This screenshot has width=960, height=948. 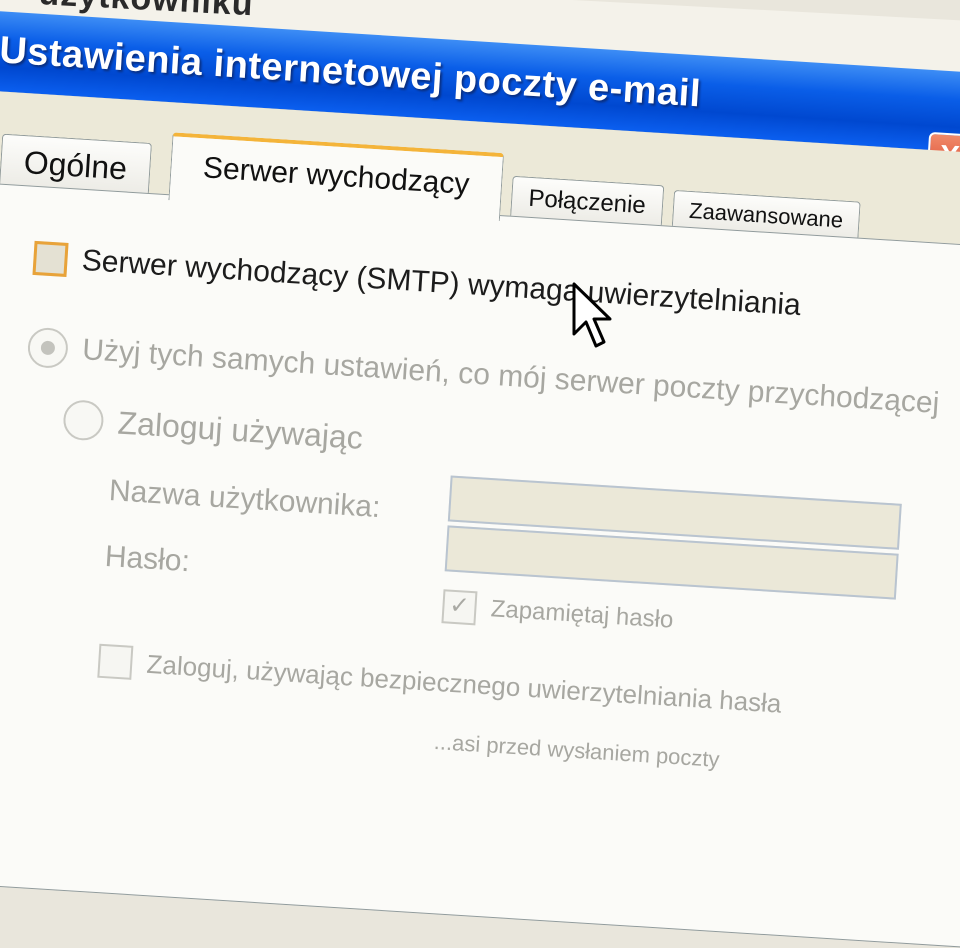 I want to click on mouse-cursor-icon, so click(x=592, y=315).